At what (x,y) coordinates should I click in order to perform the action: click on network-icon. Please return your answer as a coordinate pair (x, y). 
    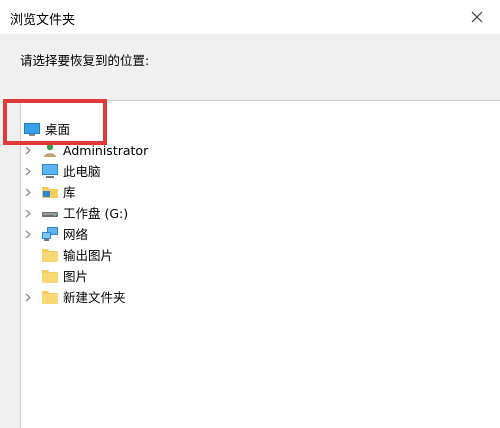
    Looking at the image, I should click on (50, 234).